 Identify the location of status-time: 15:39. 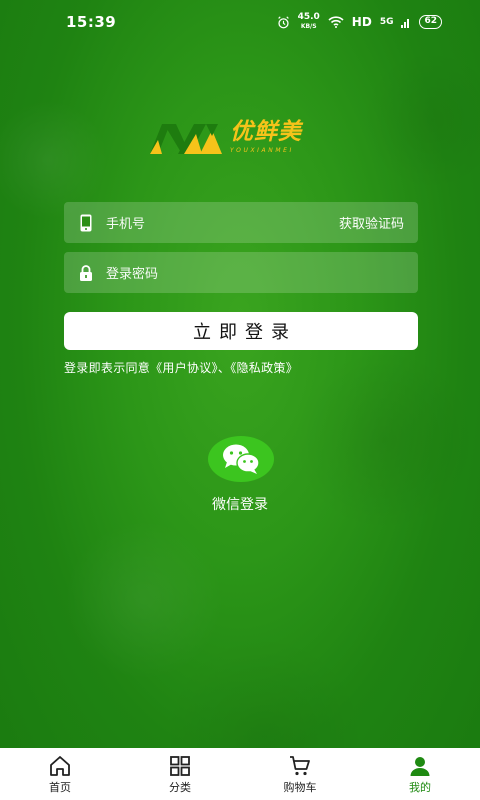
(91, 22).